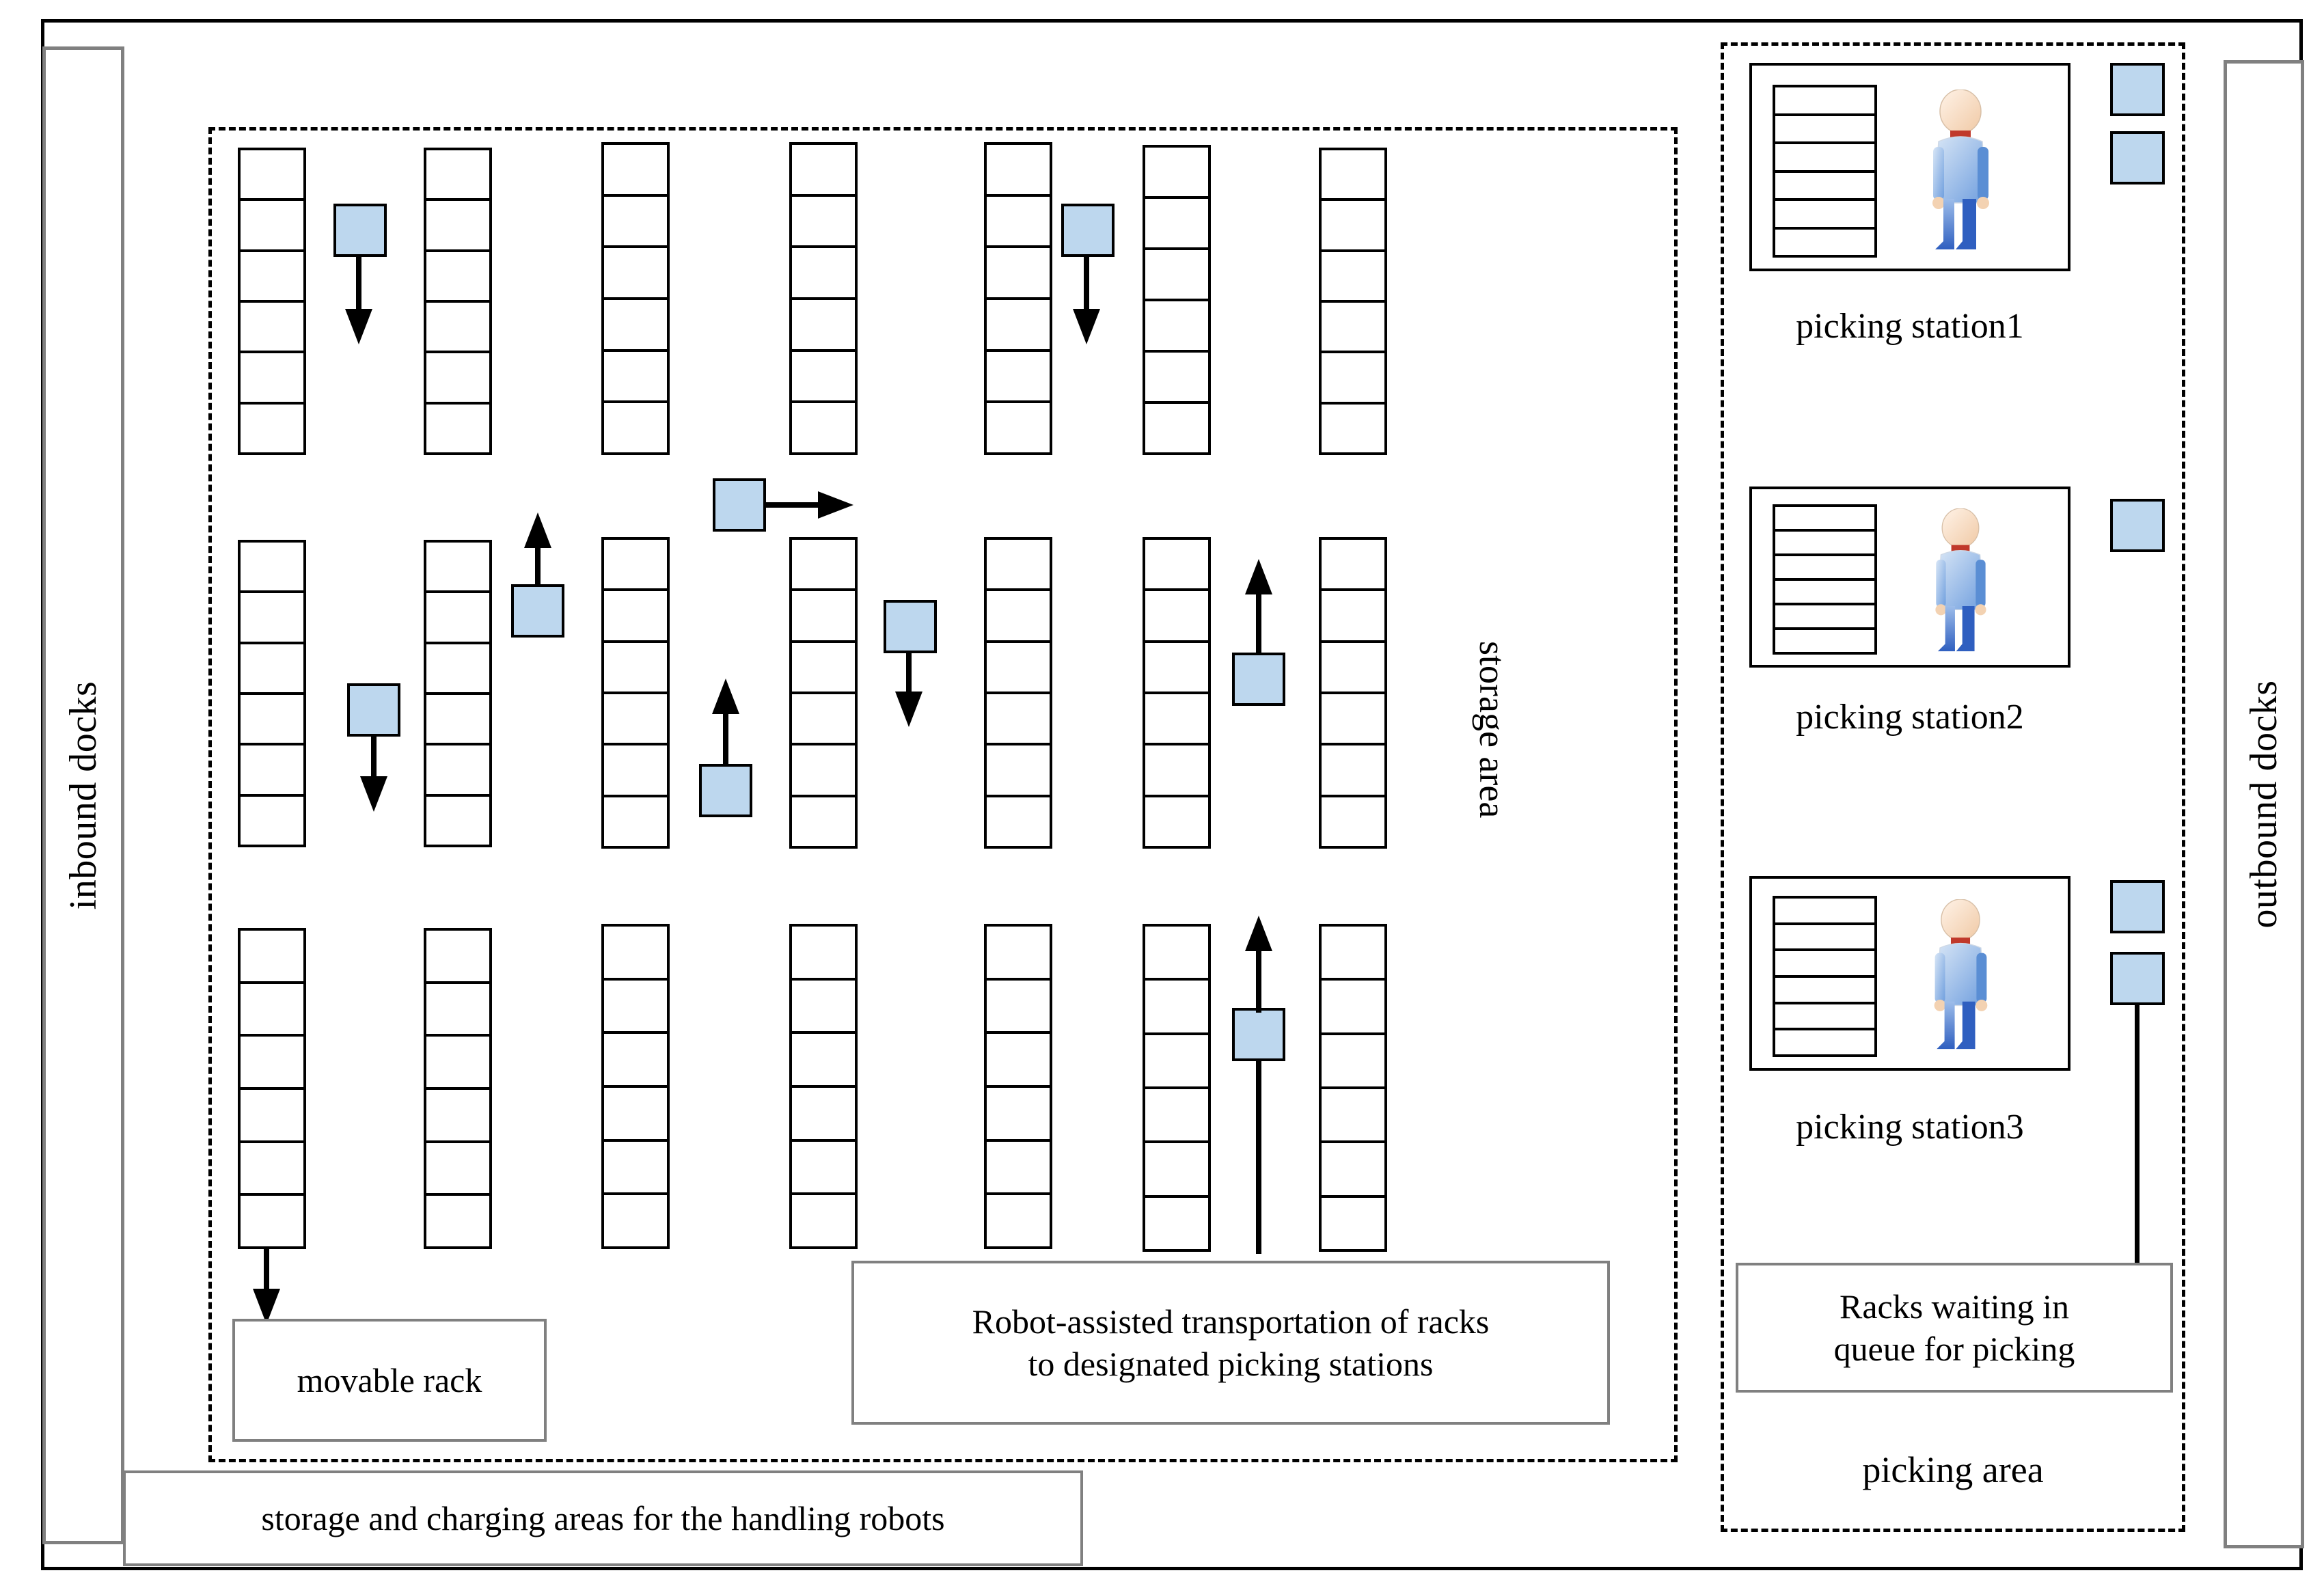 The height and width of the screenshot is (1588, 2324). What do you see at coordinates (272, 1088) in the screenshot?
I see `rack-r3-c1` at bounding box center [272, 1088].